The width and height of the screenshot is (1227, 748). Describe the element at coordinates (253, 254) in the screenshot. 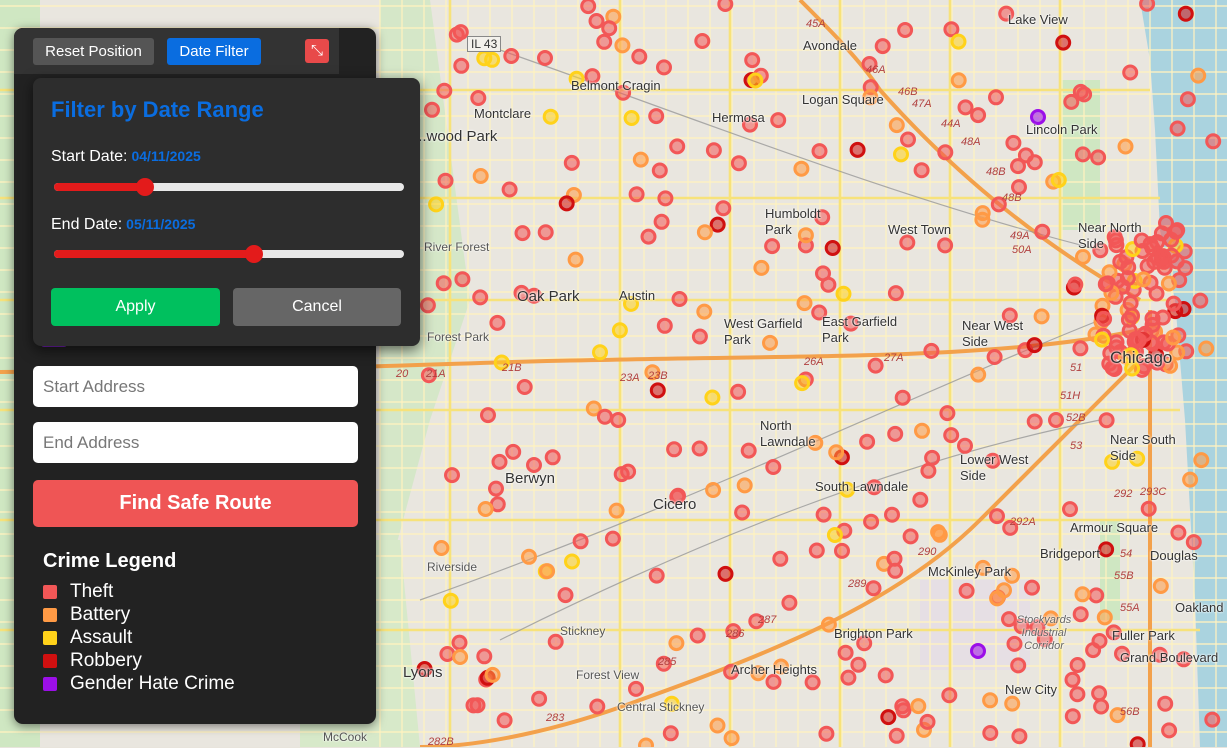

I see `slider-handle` at that location.